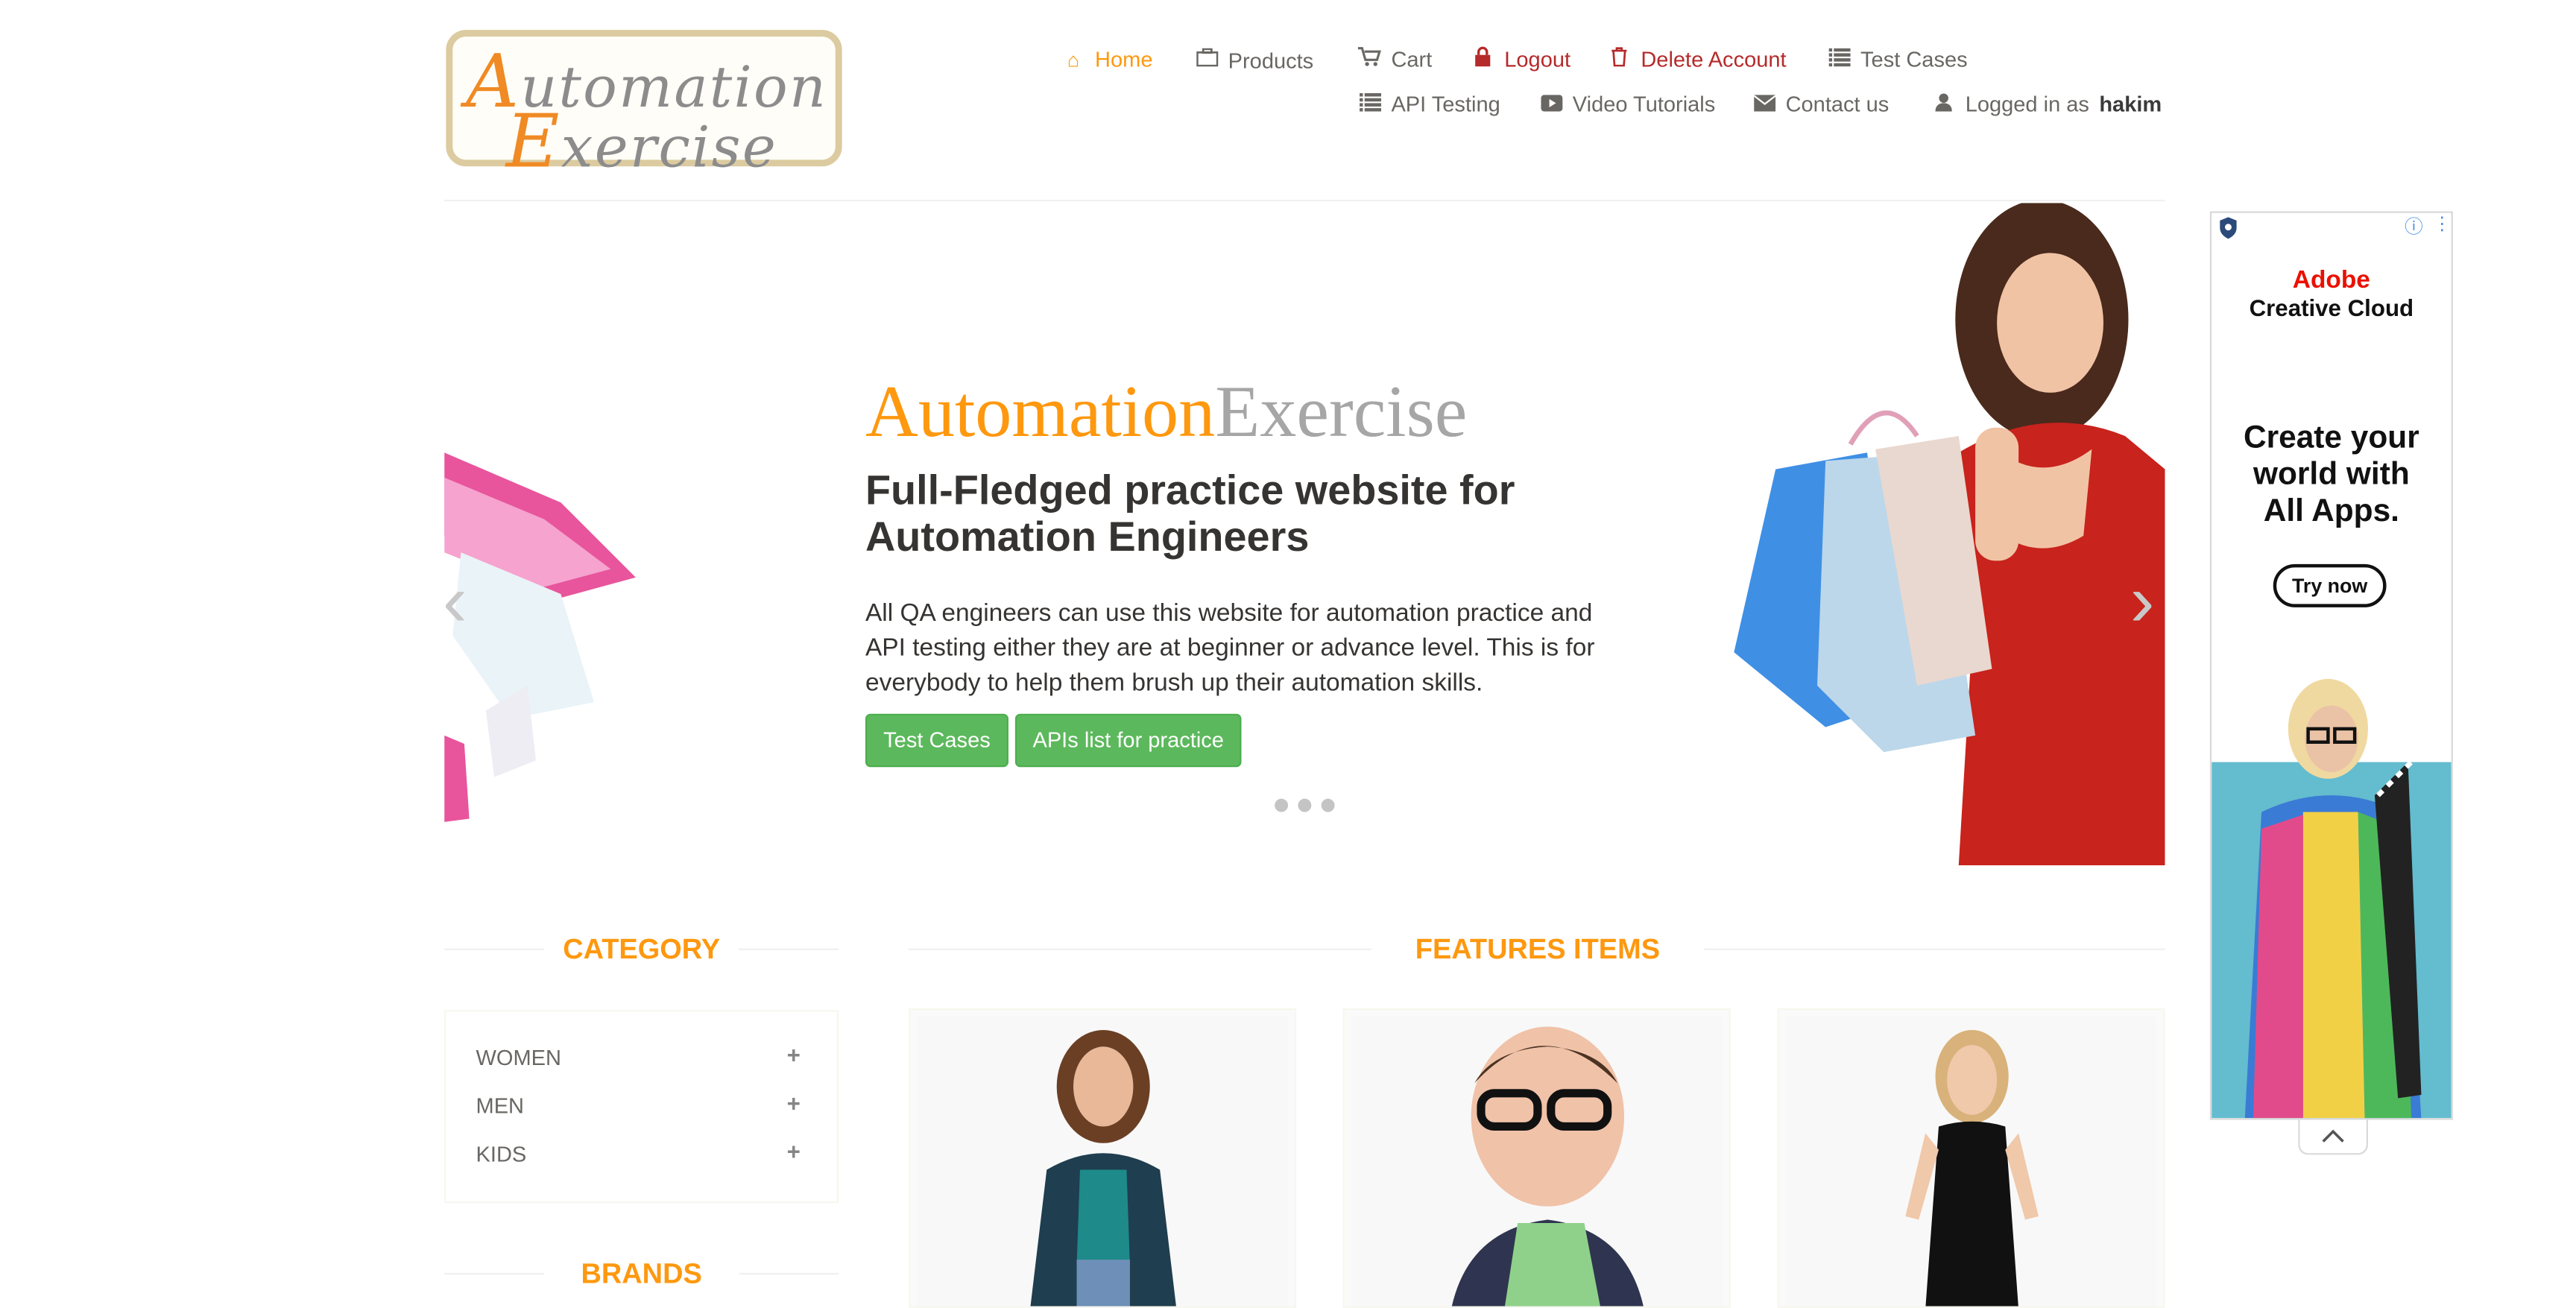  I want to click on ad-headline: Create your world with All Apps., so click(2331, 476).